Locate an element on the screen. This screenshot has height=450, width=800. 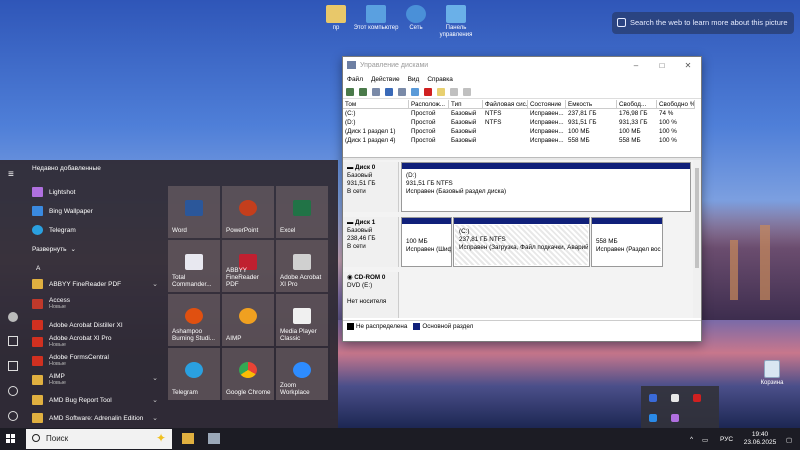
hamburger-icon: ≡ is located at coordinates (13, 175).